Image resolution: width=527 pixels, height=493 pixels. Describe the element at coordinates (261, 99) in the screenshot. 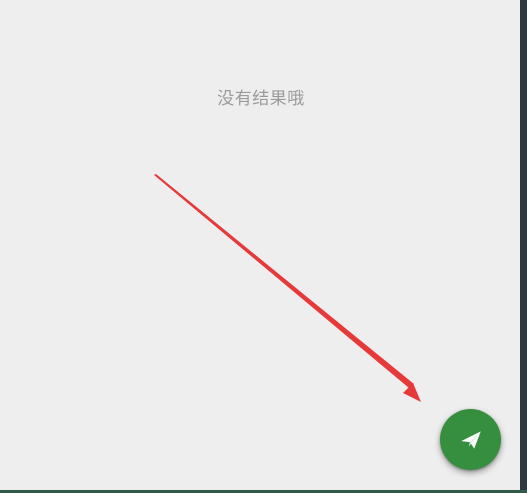

I see `empty-state-message: 没有结果哦` at that location.